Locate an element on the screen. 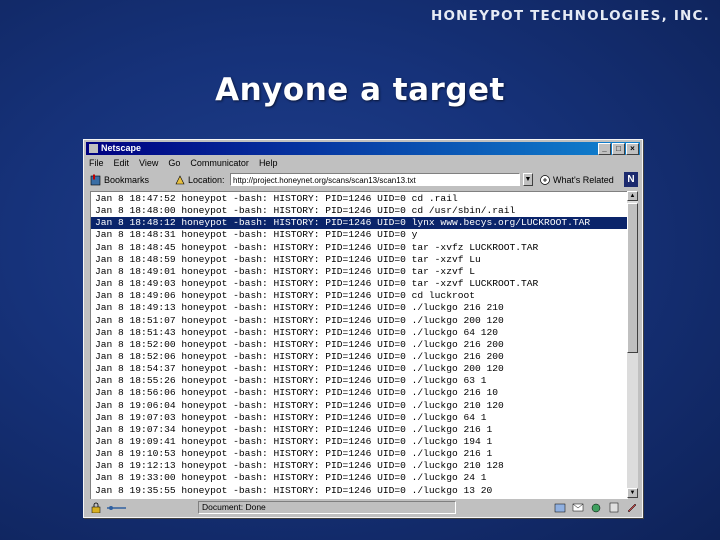 This screenshot has width=720, height=540. menu-bar: File Edit View Go Communicator Help is located at coordinates (183, 163).